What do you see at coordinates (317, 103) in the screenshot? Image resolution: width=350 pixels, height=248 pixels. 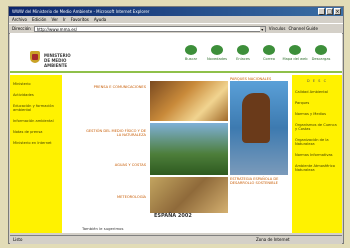 I see `right-link: Parques` at bounding box center [317, 103].